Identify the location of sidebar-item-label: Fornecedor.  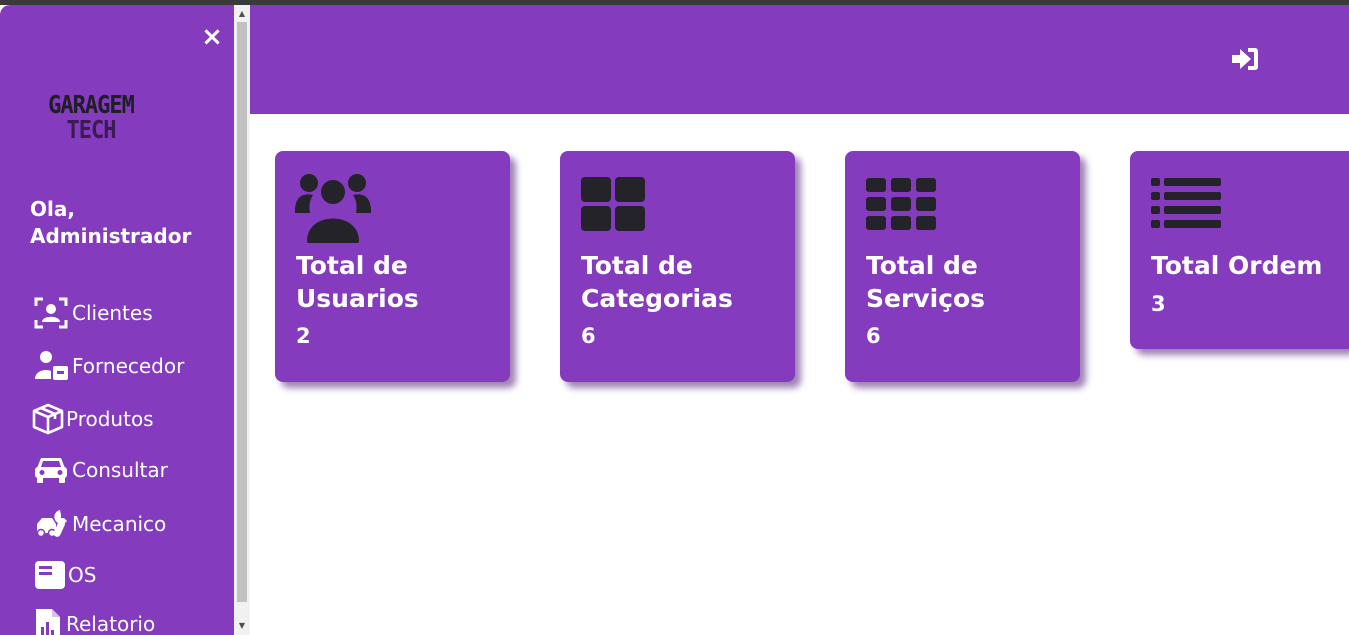
(128, 366).